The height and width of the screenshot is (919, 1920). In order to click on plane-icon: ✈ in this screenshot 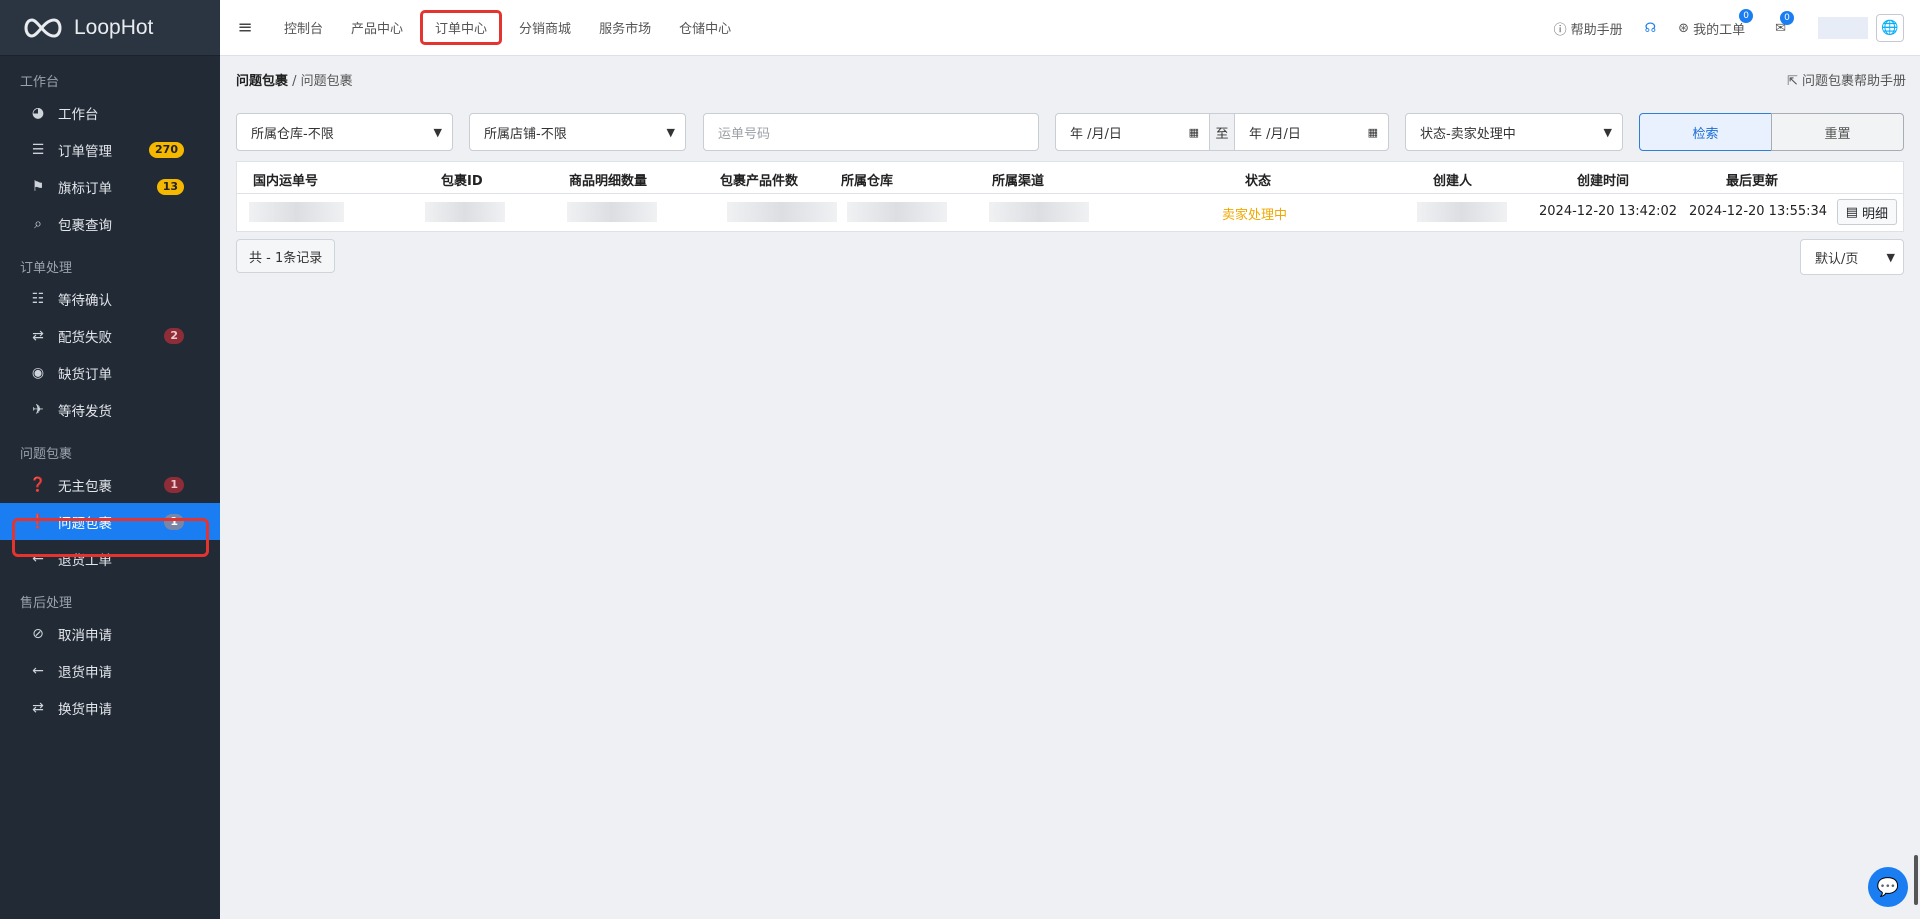, I will do `click(38, 409)`.